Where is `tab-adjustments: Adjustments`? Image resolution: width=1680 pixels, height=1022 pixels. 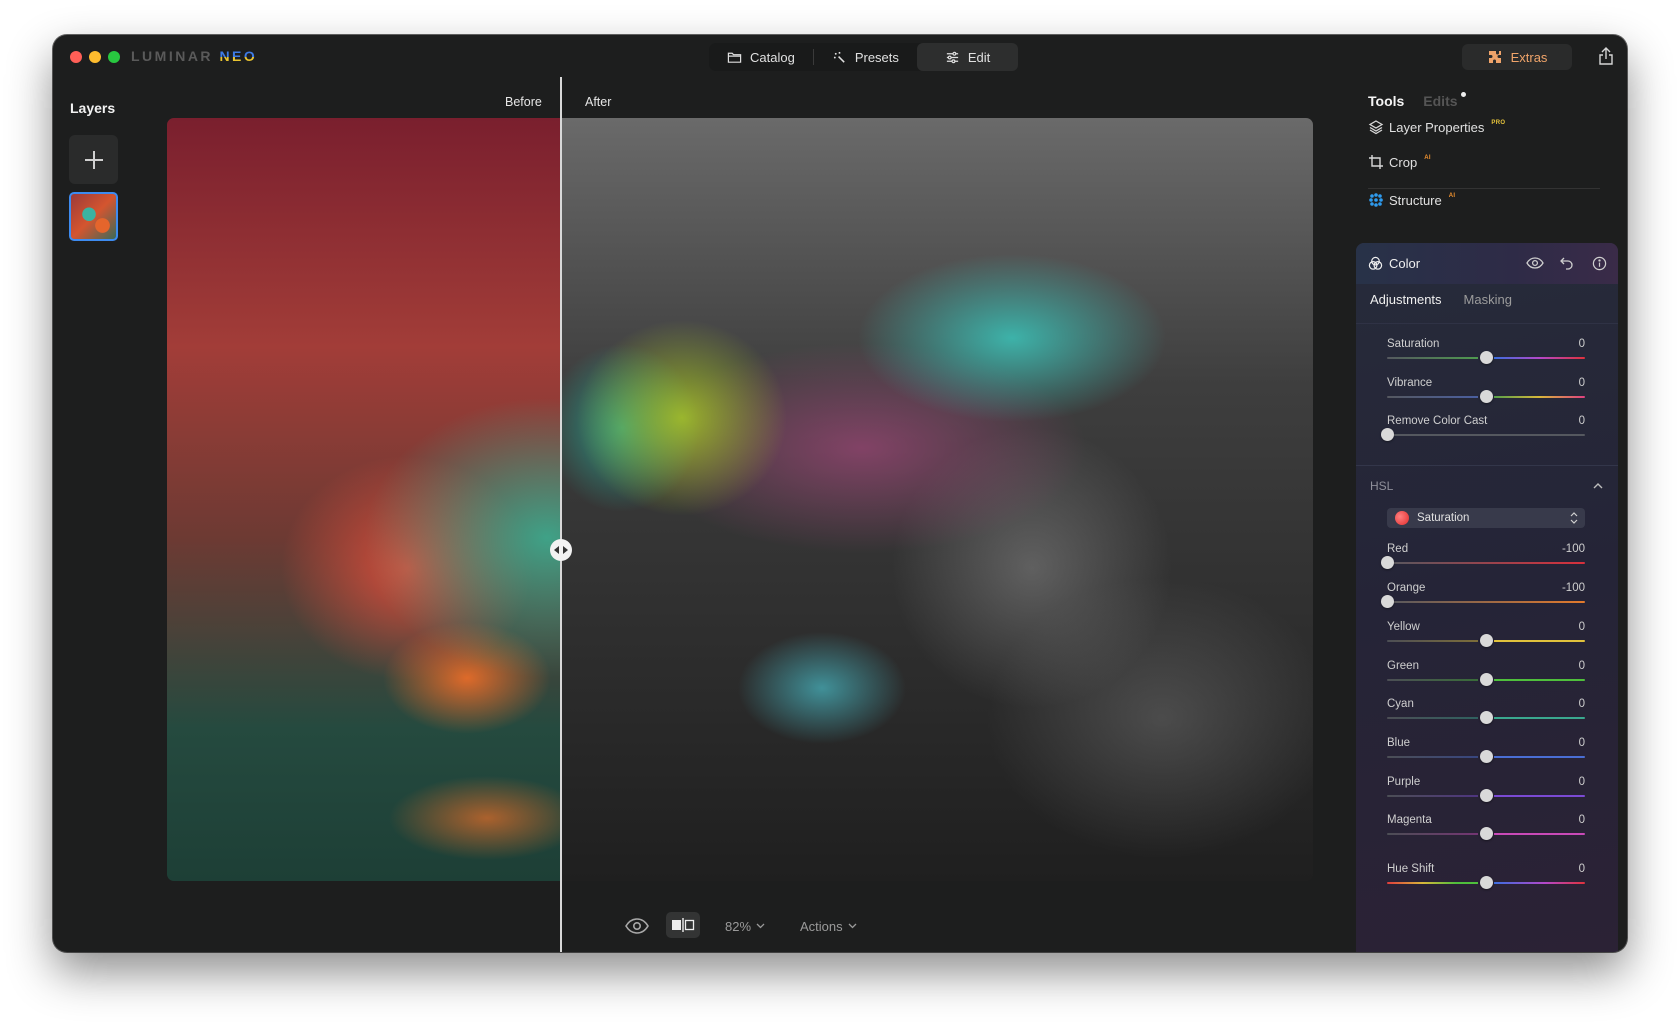
tab-adjustments: Adjustments is located at coordinates (1406, 299).